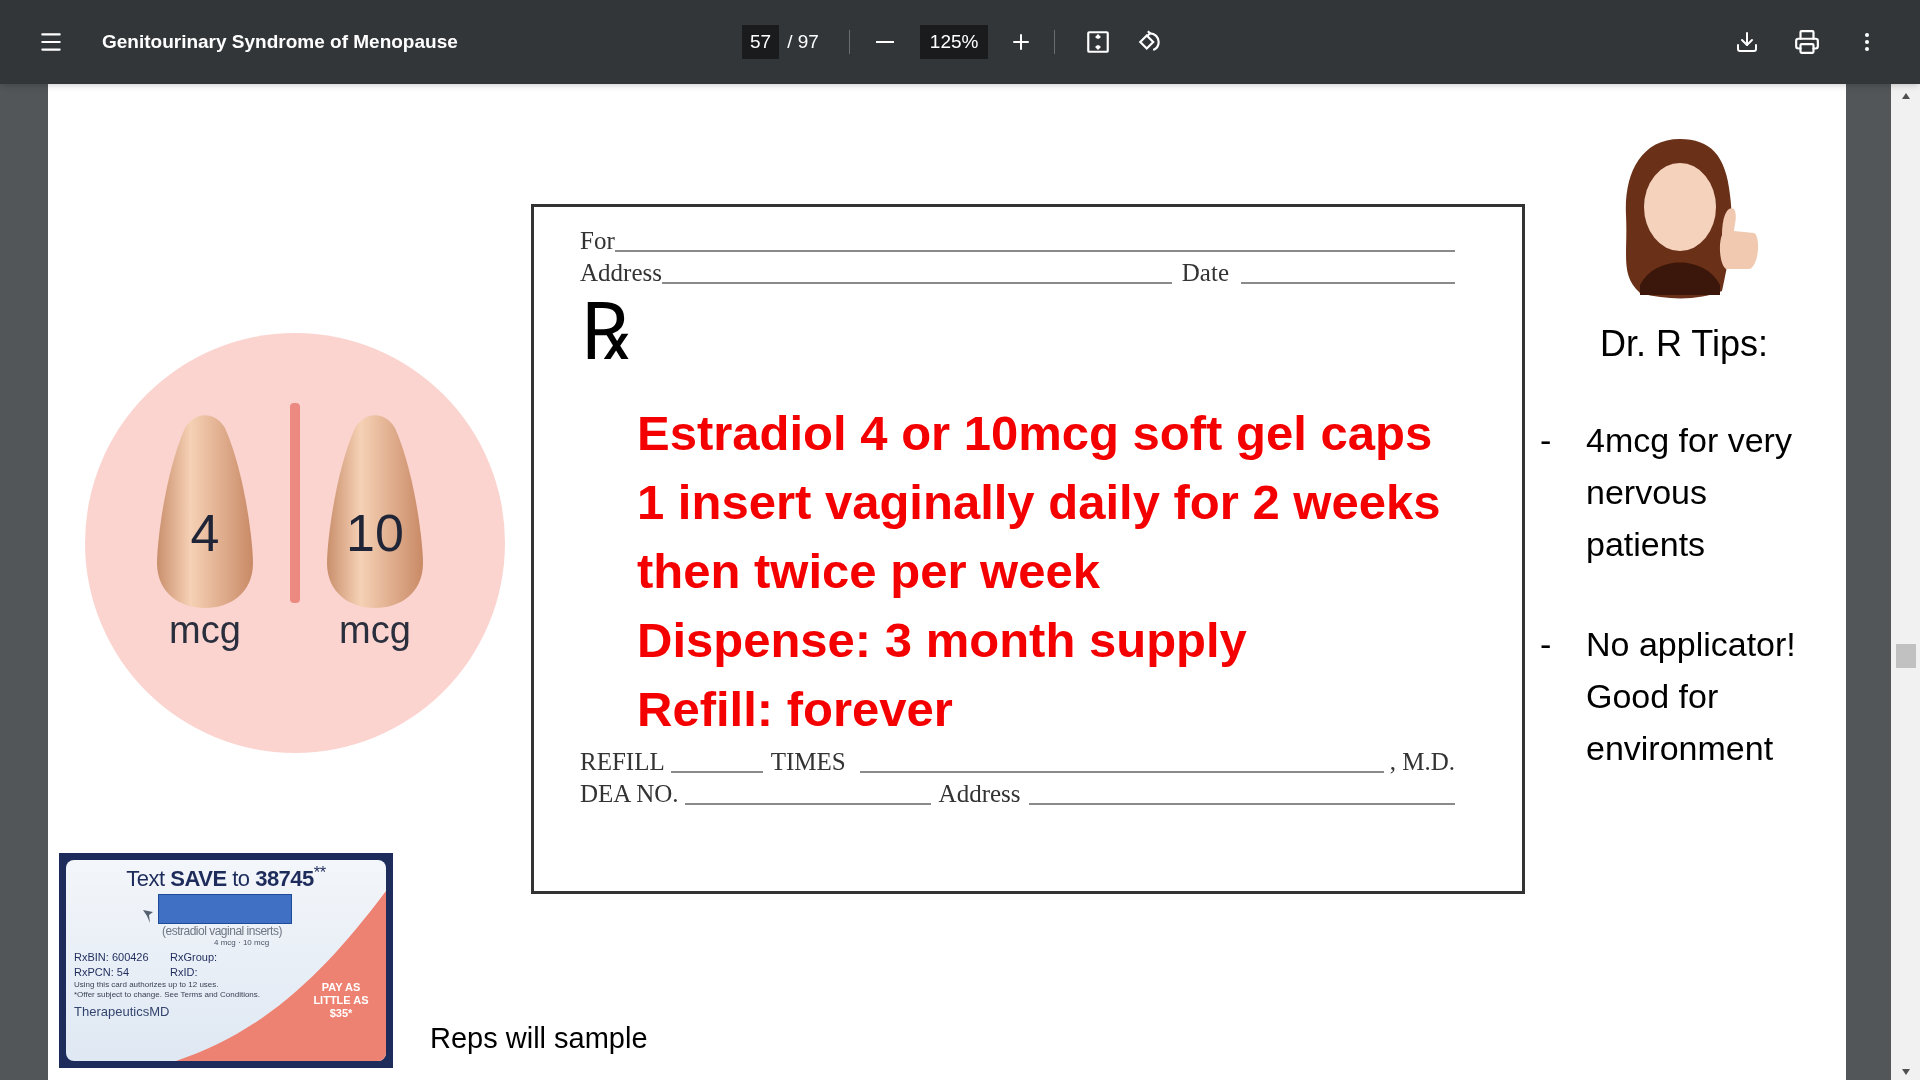  I want to click on scroll-up-icon, so click(1905, 96).